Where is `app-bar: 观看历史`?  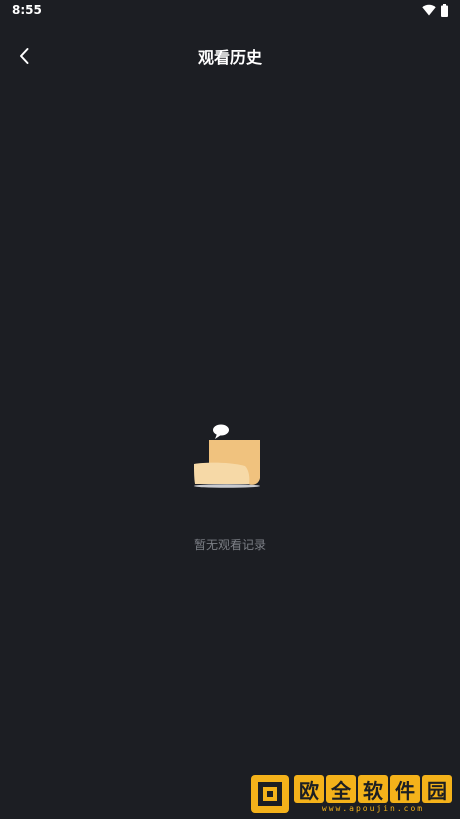 app-bar: 观看历史 is located at coordinates (230, 56).